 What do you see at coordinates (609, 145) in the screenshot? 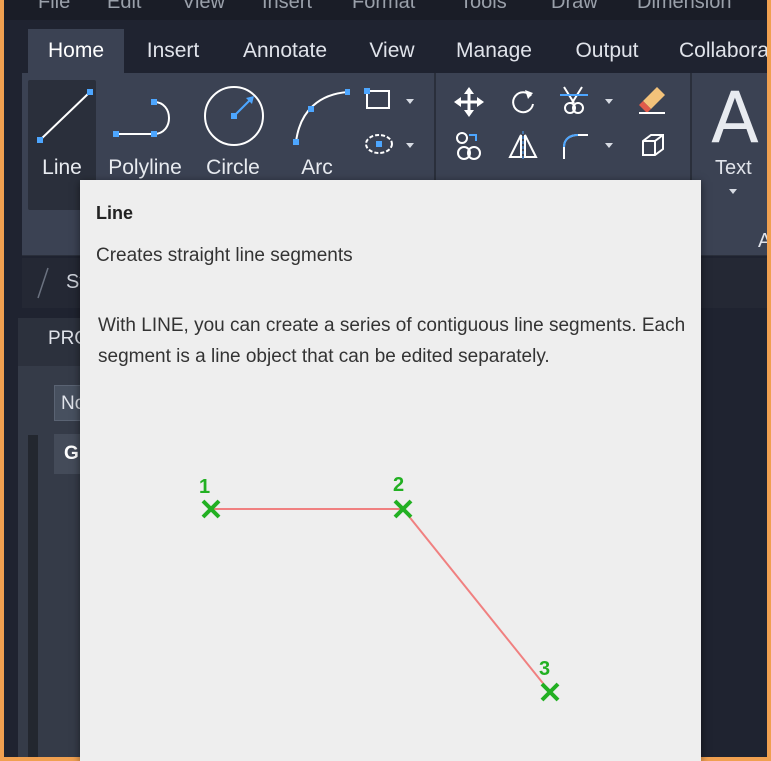
I see `fillet-dropdown-icon` at bounding box center [609, 145].